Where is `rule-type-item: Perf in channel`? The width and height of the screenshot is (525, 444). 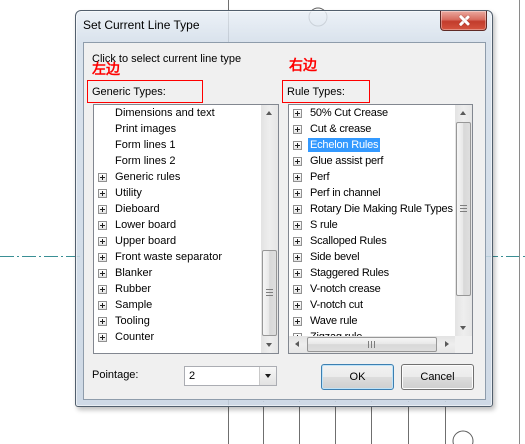
rule-type-item: Perf in channel is located at coordinates (372, 193).